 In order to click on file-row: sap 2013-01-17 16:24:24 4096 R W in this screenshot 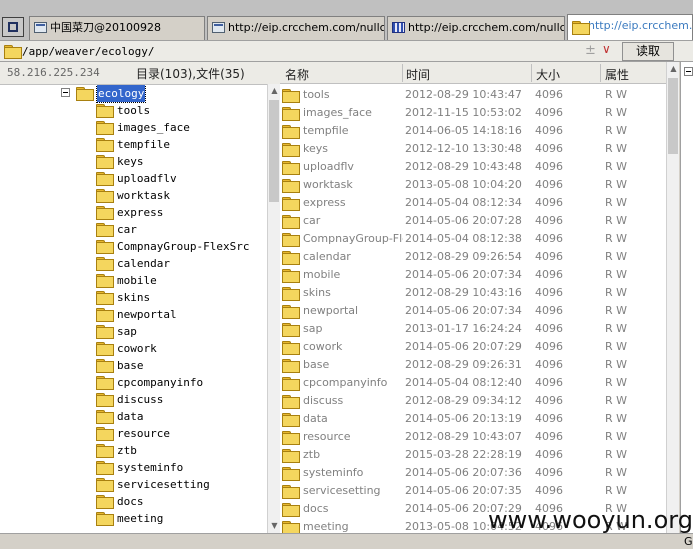, I will do `click(473, 329)`.